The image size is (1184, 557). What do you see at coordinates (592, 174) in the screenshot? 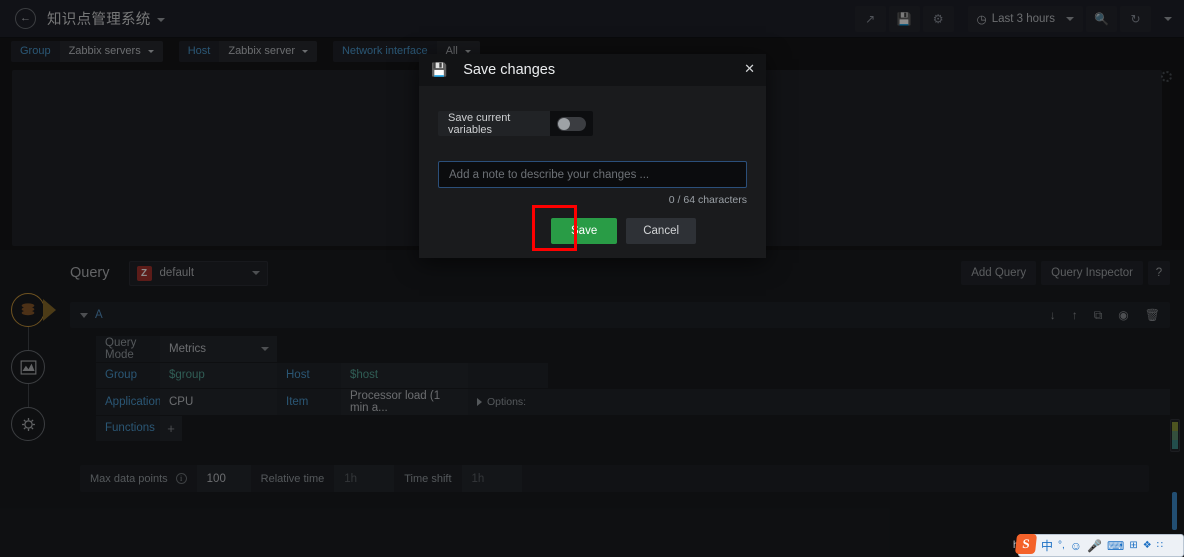
I see `change-note-input` at bounding box center [592, 174].